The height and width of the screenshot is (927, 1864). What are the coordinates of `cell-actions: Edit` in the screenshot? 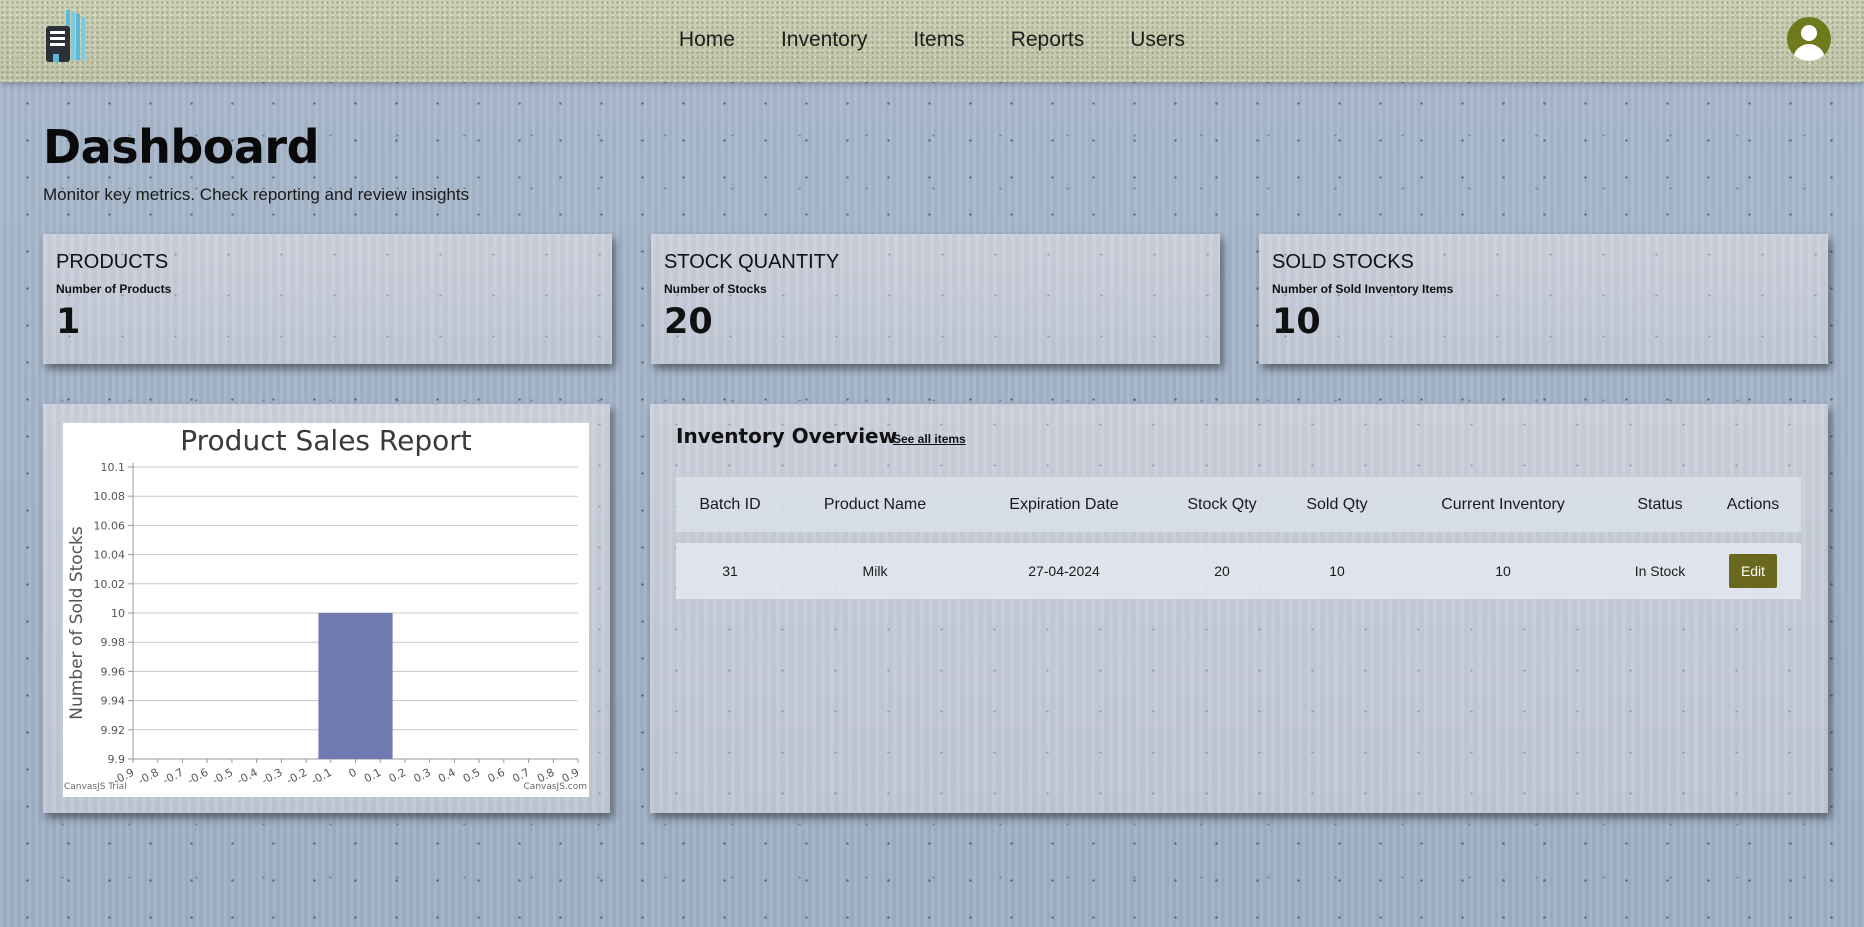 It's located at (1753, 571).